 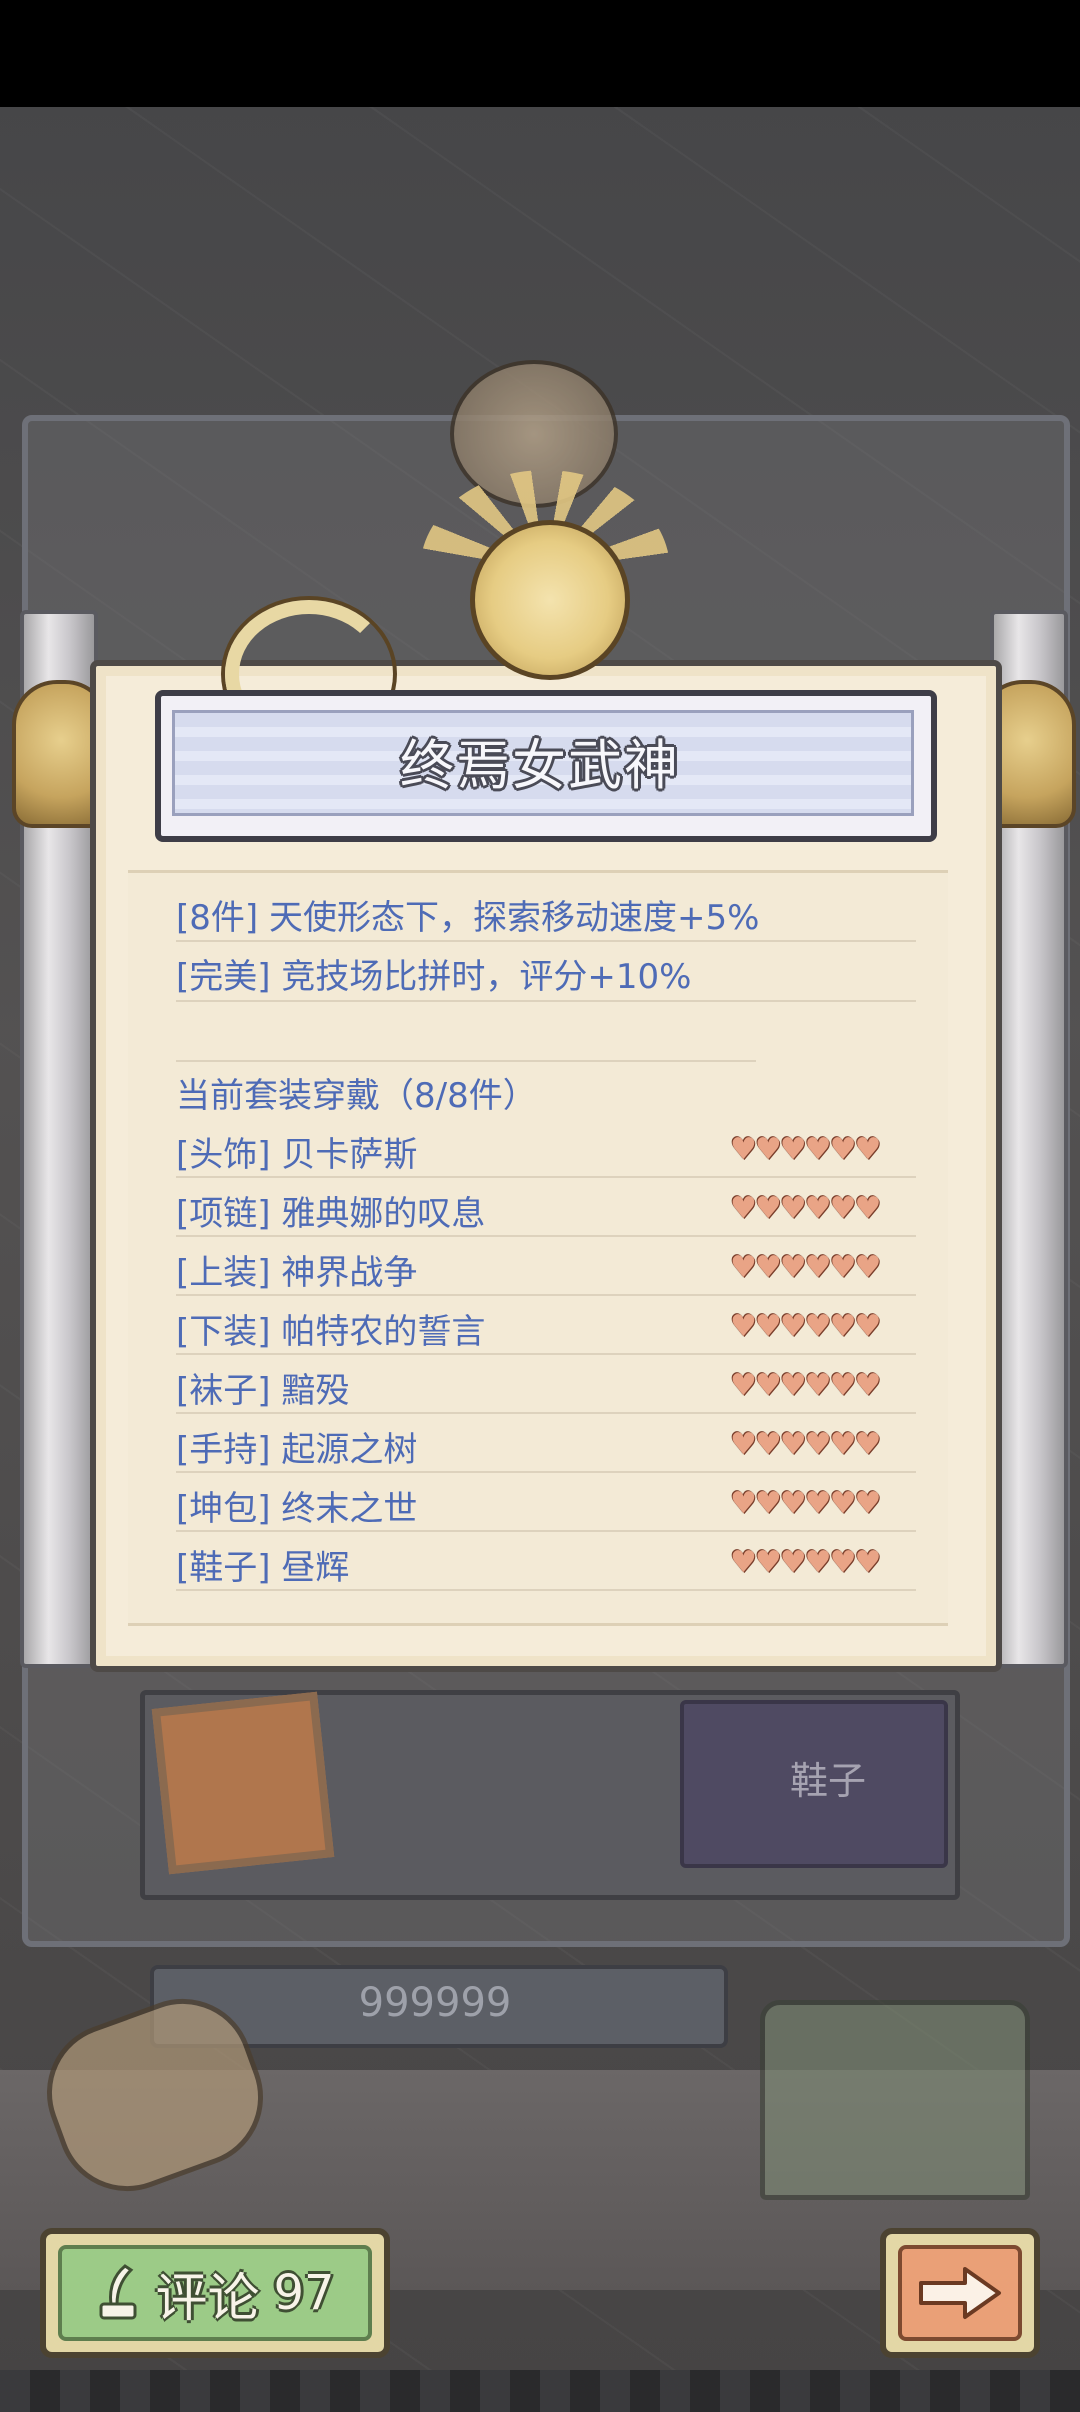 What do you see at coordinates (297, 1450) in the screenshot?
I see `item-handheld: [手持] 起源之树` at bounding box center [297, 1450].